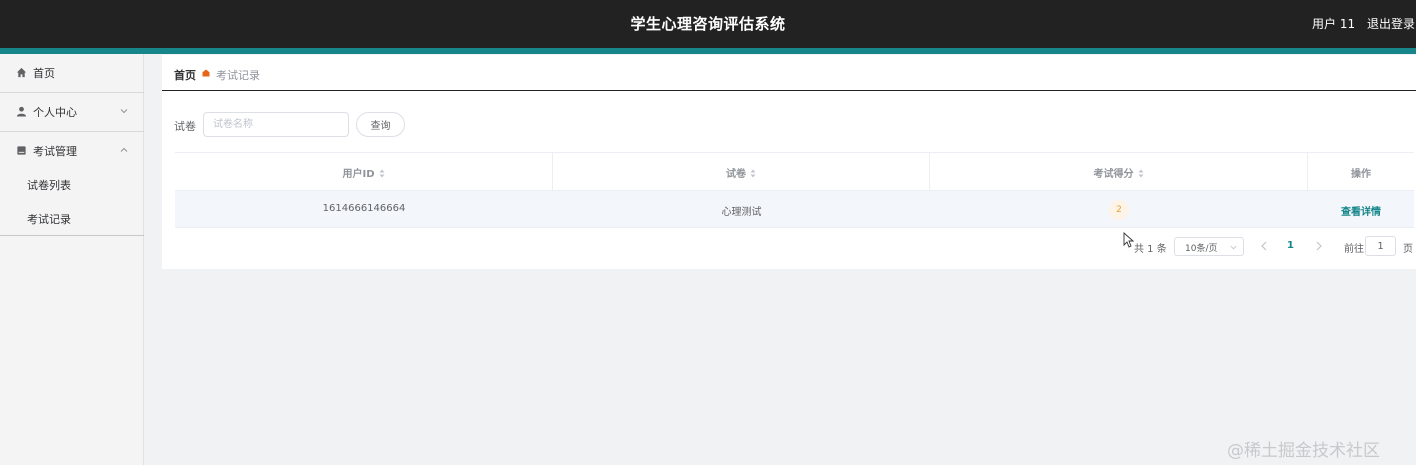 This screenshot has width=1416, height=465. Describe the element at coordinates (21, 150) in the screenshot. I see `exam-icon` at that location.